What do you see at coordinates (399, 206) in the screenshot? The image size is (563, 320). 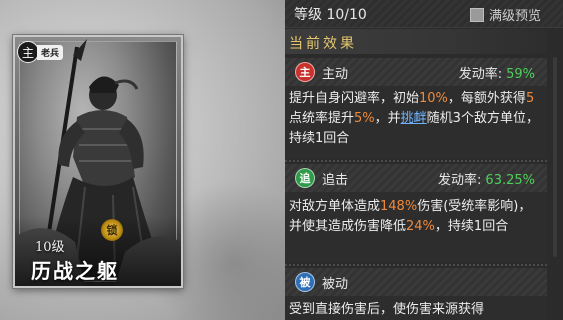 I see `desc-highlight: 148%` at bounding box center [399, 206].